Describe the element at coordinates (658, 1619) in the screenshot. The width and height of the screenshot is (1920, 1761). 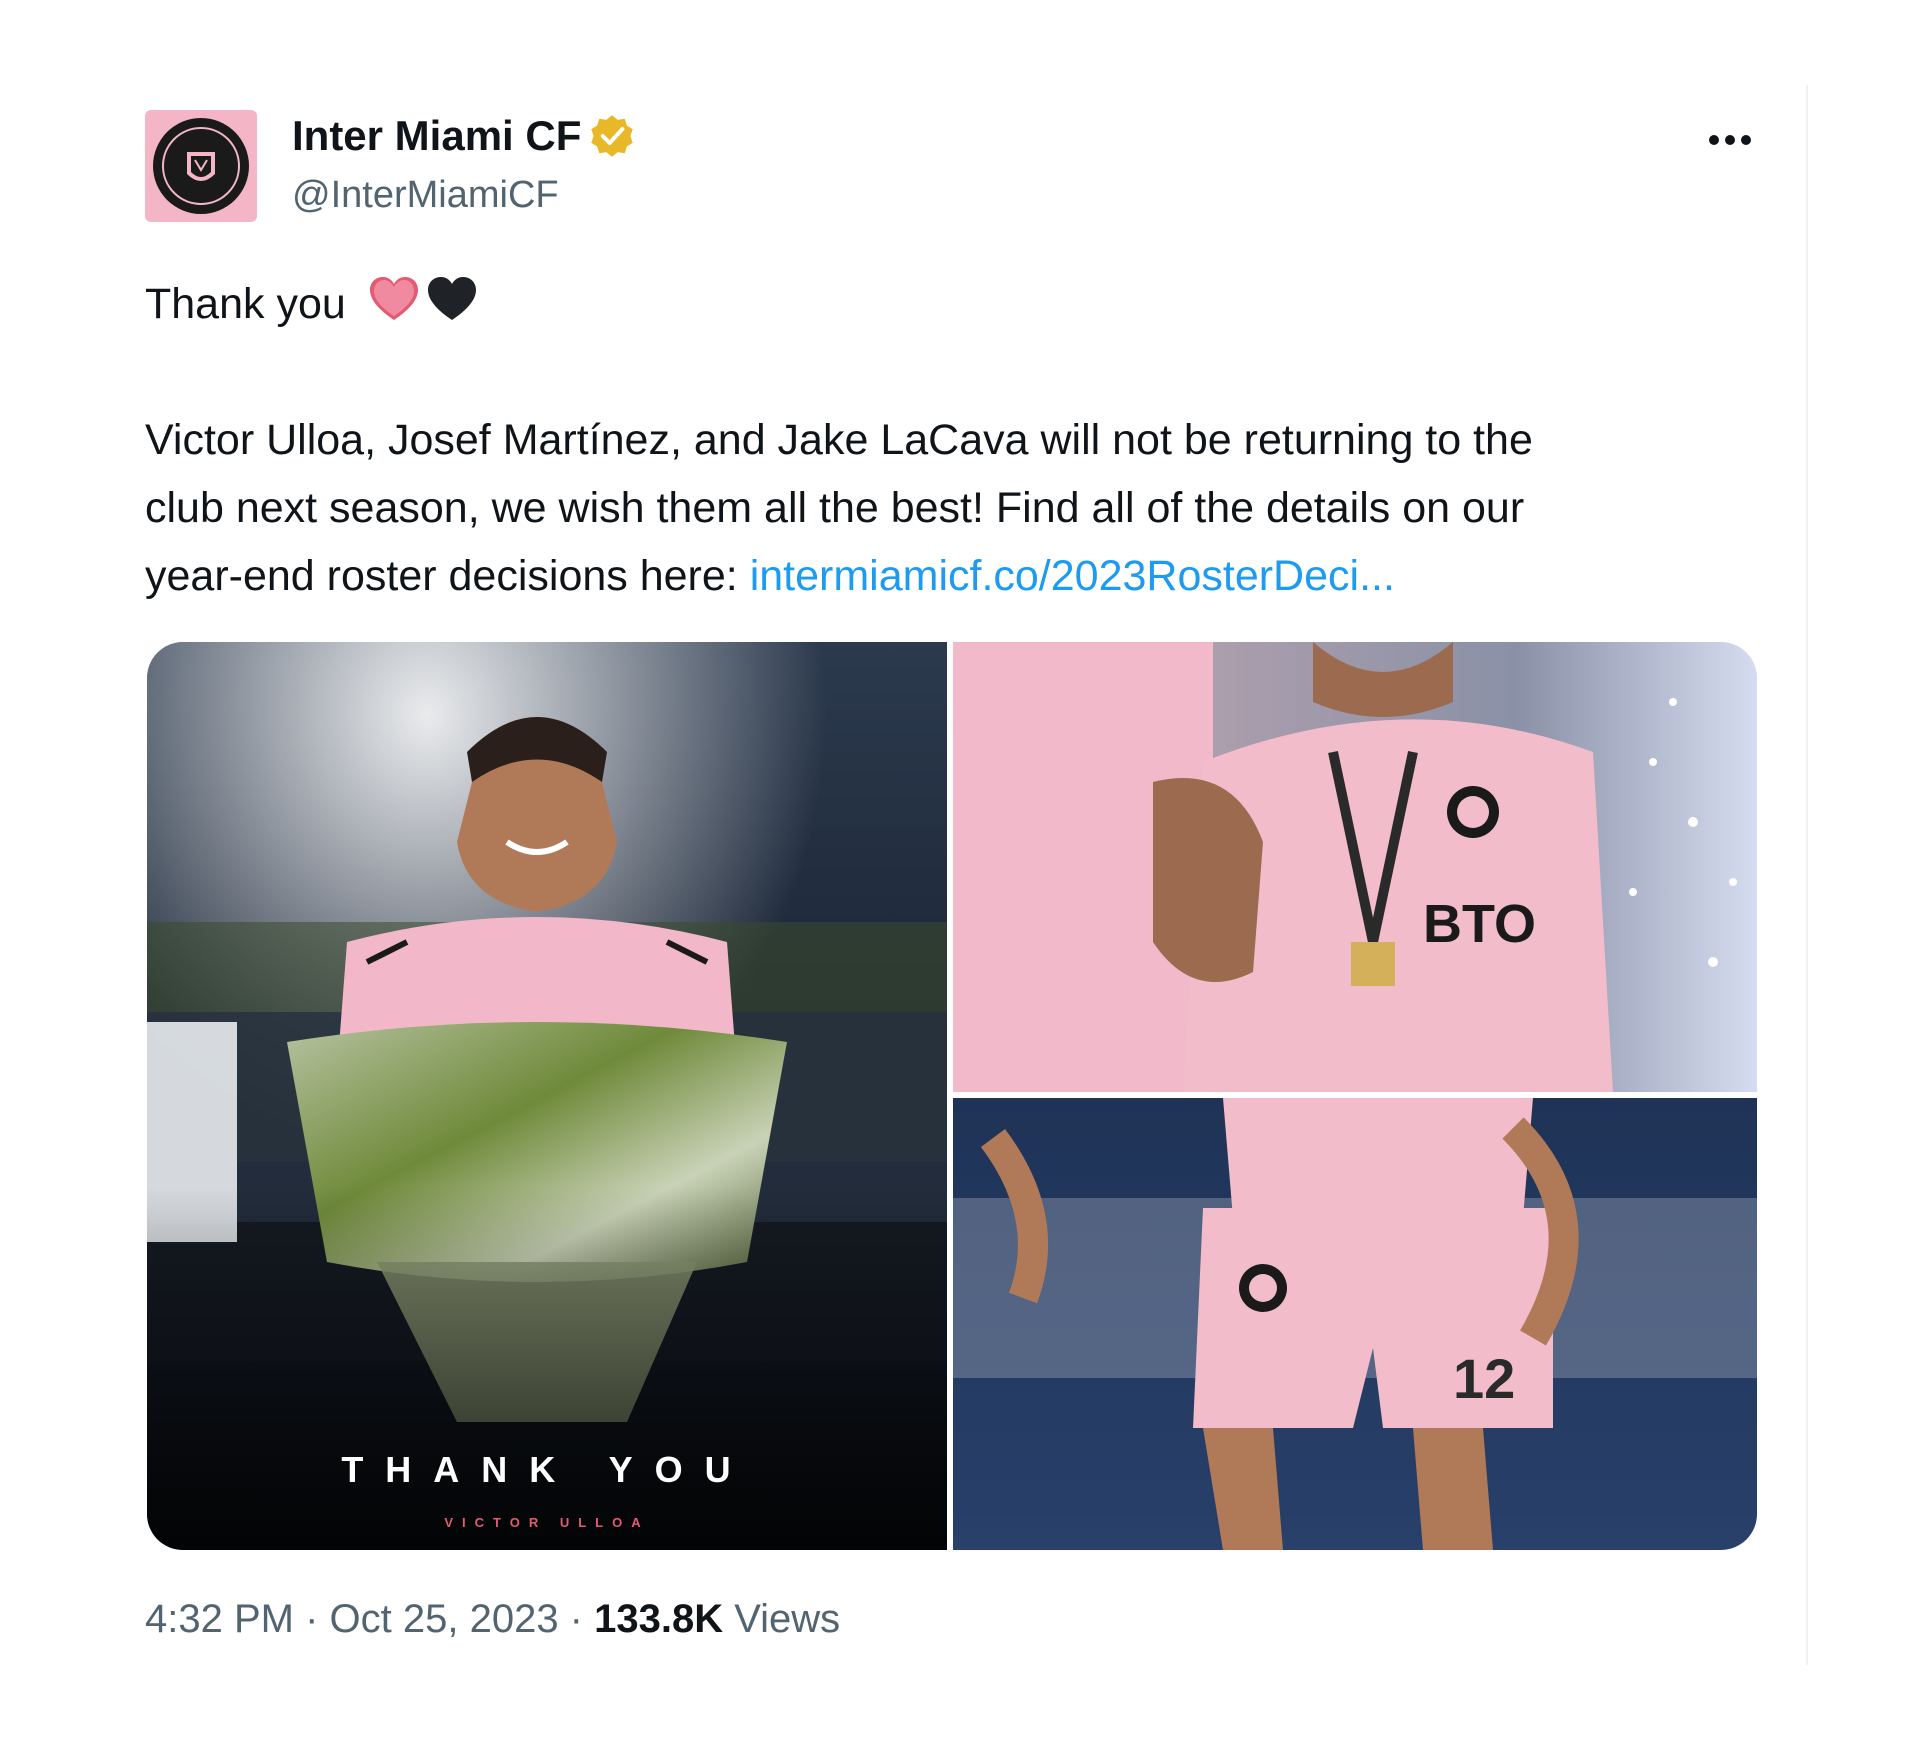
I see `views-count: 133.8K` at that location.